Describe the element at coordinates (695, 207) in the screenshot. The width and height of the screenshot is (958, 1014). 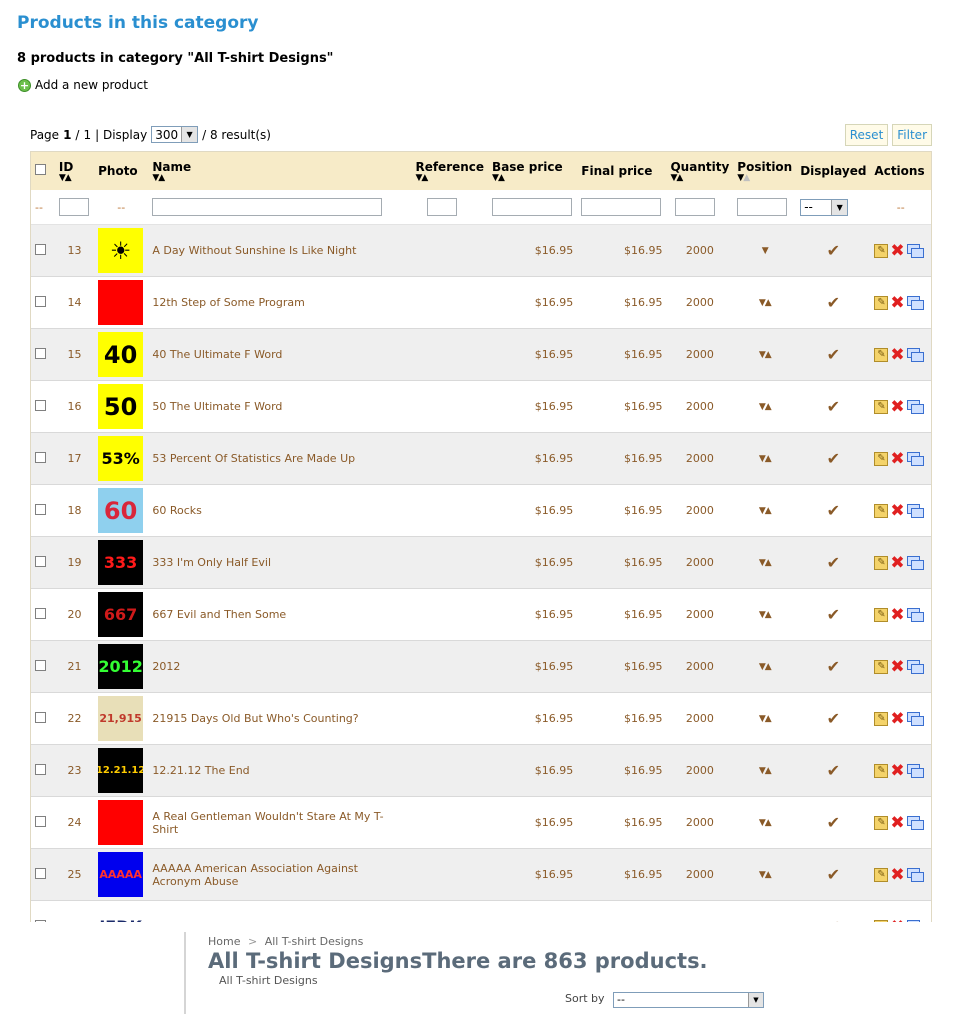
I see `filter-quantity-input` at that location.